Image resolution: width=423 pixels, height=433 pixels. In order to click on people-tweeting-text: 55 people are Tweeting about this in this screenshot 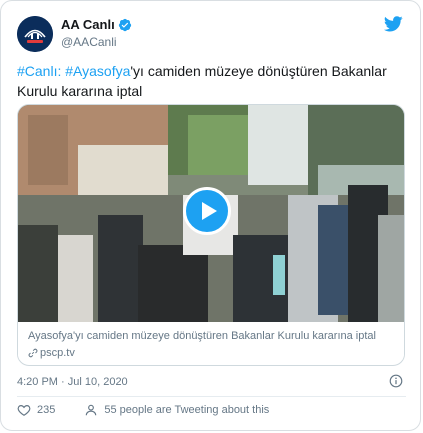, I will do `click(186, 410)`.